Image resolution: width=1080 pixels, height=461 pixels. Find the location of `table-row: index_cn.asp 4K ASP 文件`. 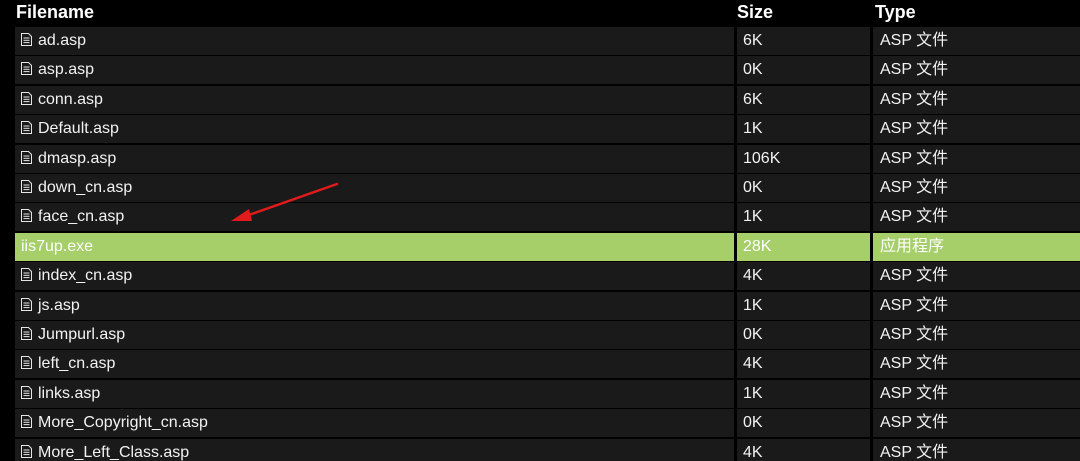

table-row: index_cn.asp 4K ASP 文件 is located at coordinates (540, 276).